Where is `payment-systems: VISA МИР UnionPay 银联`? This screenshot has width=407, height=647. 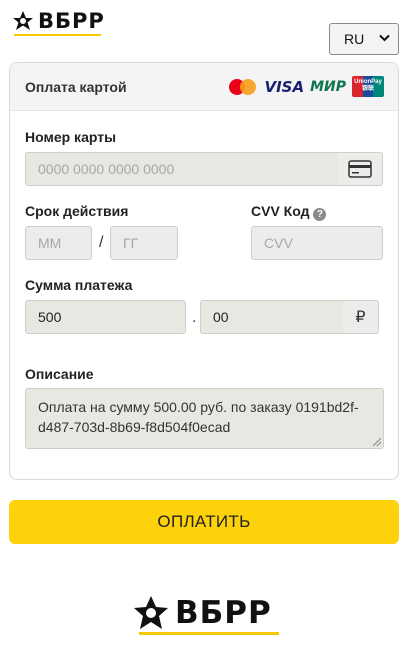 payment-systems: VISA МИР UnionPay 银联 is located at coordinates (306, 86).